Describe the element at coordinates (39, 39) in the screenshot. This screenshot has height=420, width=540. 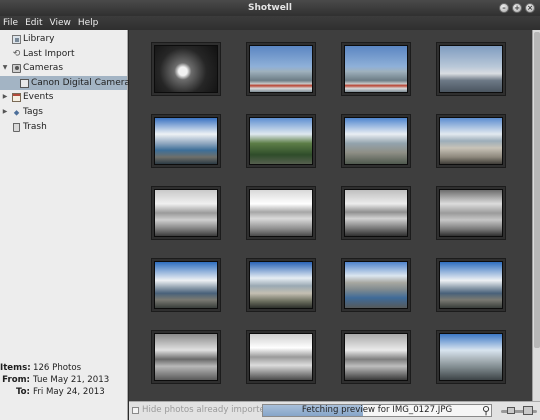
I see `sidebar-item-label: Library` at that location.